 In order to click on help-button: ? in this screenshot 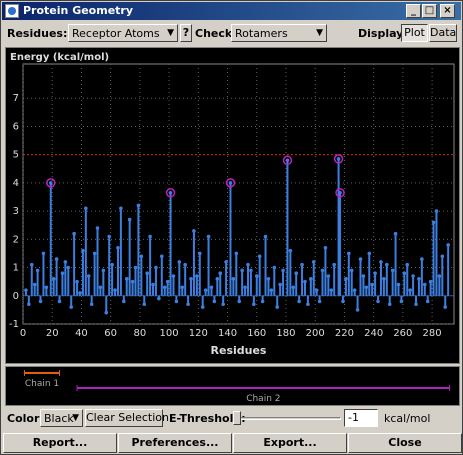, I will do `click(186, 33)`.